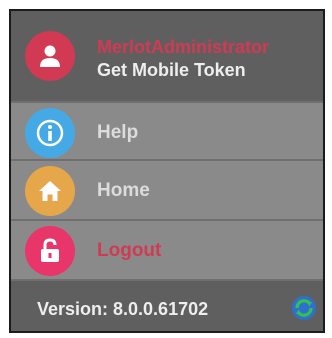  I want to click on menu-item-label: Home, so click(123, 190).